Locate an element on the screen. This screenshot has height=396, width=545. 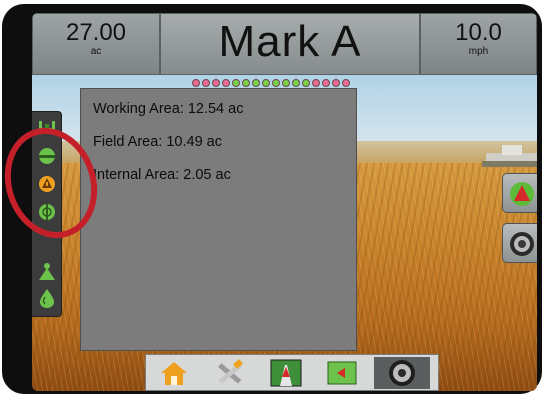
bottom-nav-bar is located at coordinates (292, 372).